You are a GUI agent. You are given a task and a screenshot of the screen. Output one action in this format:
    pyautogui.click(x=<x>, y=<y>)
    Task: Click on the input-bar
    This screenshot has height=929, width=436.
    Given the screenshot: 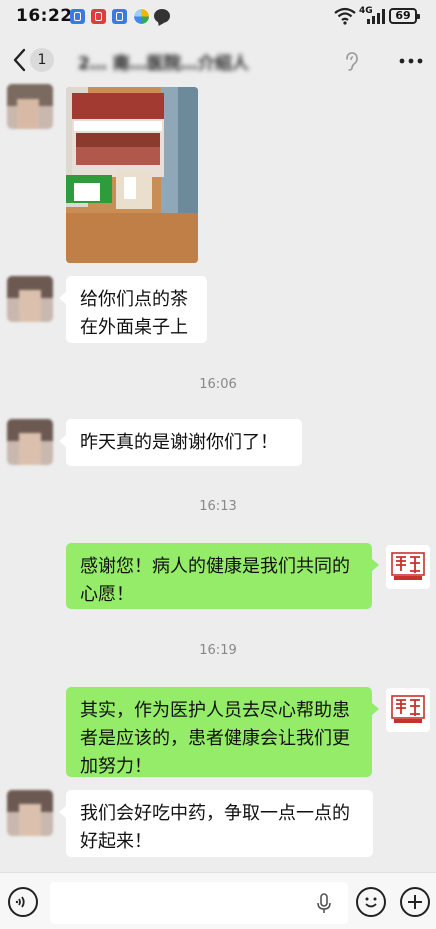 What is the action you would take?
    pyautogui.click(x=218, y=900)
    